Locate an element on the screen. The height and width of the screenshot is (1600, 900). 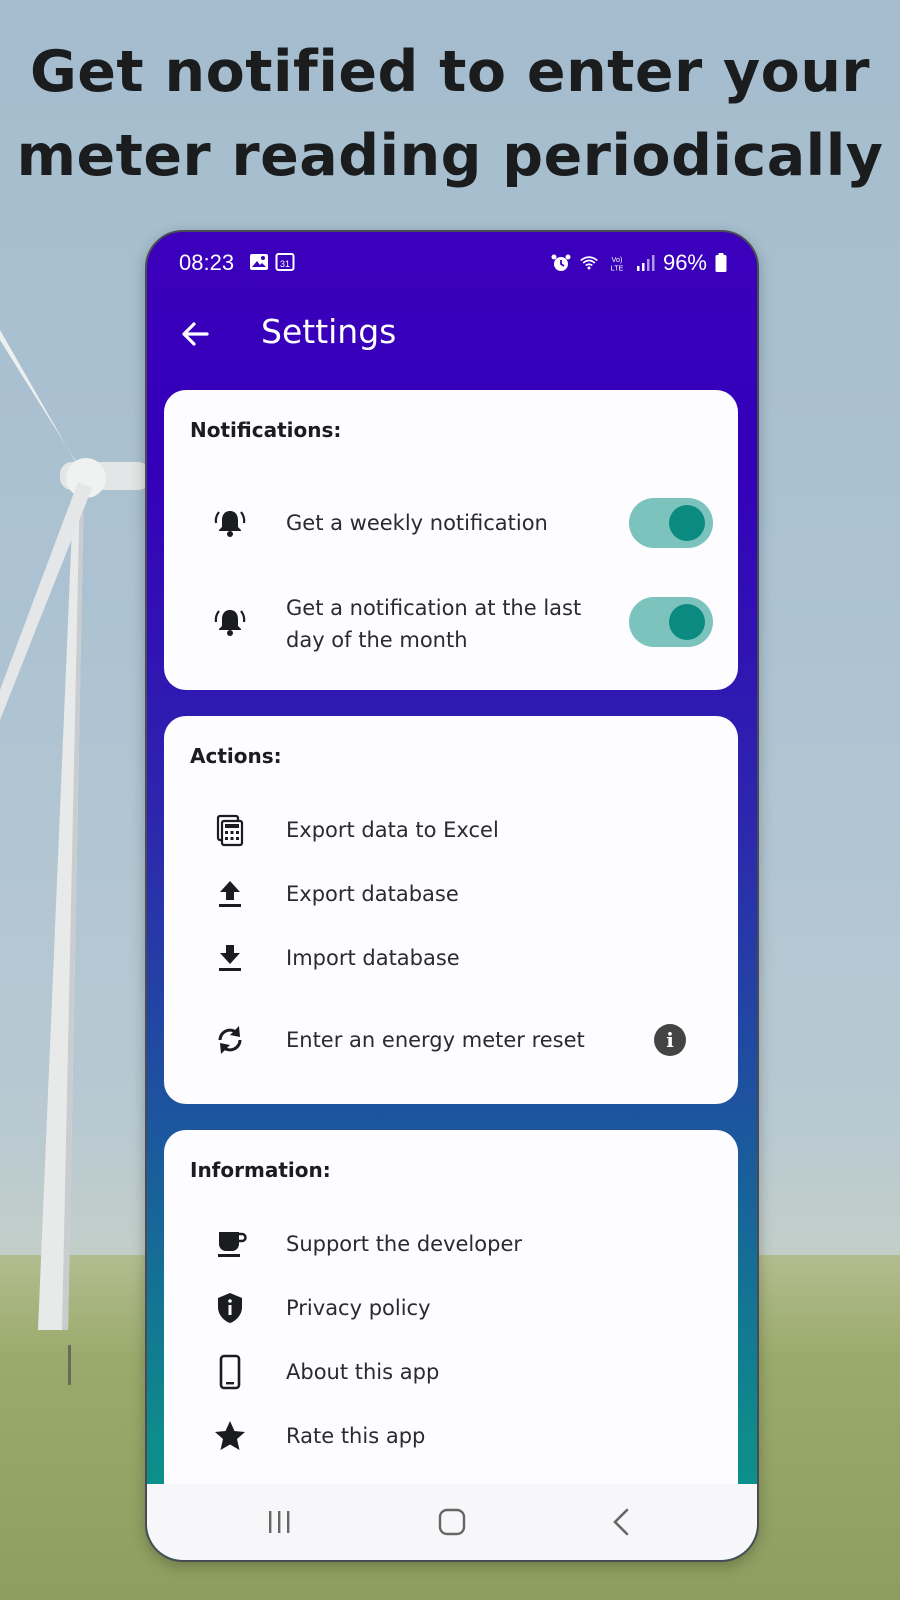
image-icon is located at coordinates (259, 262).